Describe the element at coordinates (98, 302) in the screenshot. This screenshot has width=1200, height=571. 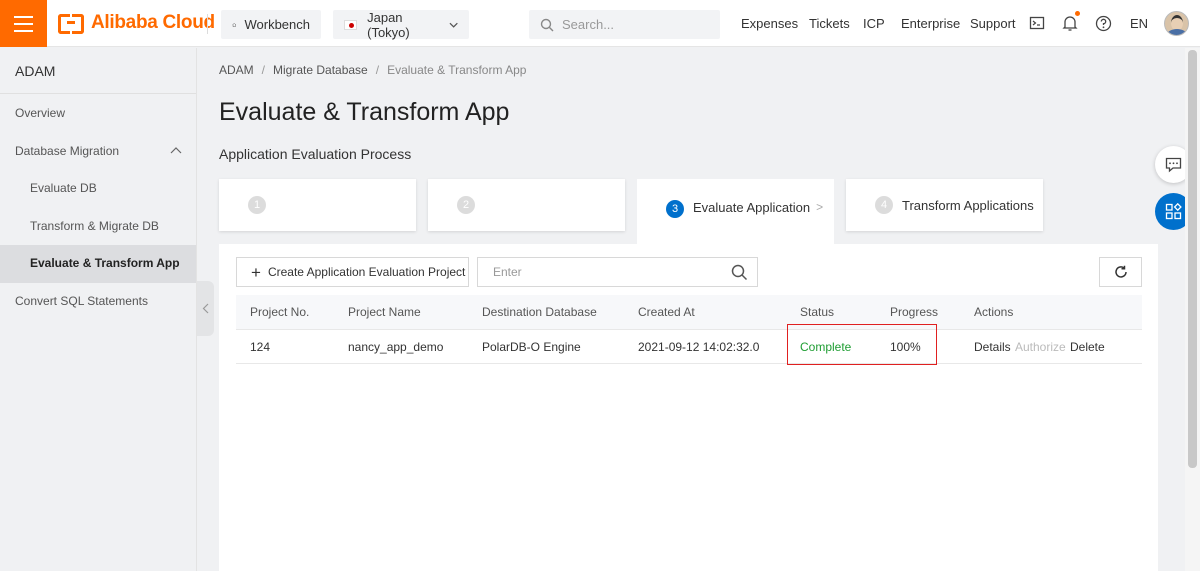
I see `sidebar-item-convert-sql: Convert SQL Statements` at that location.